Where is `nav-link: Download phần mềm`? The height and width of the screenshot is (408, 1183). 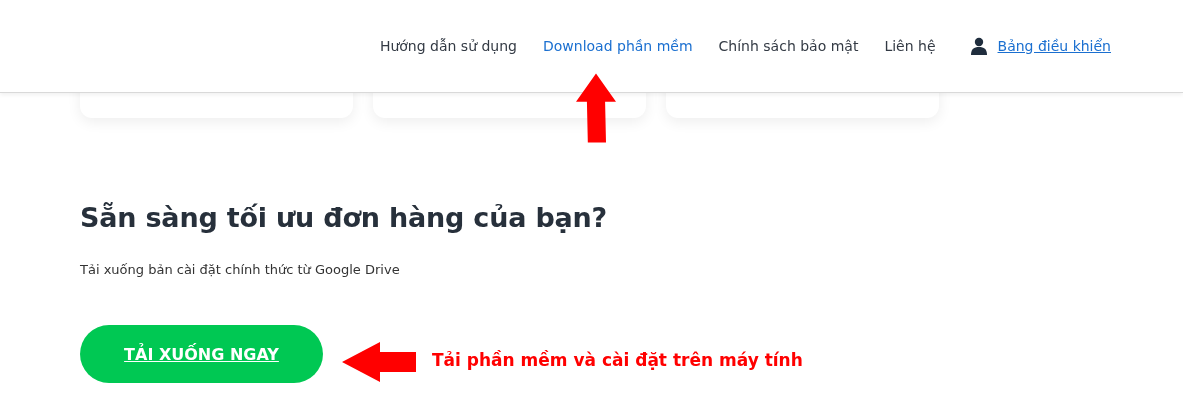
nav-link: Download phần mềm is located at coordinates (618, 45).